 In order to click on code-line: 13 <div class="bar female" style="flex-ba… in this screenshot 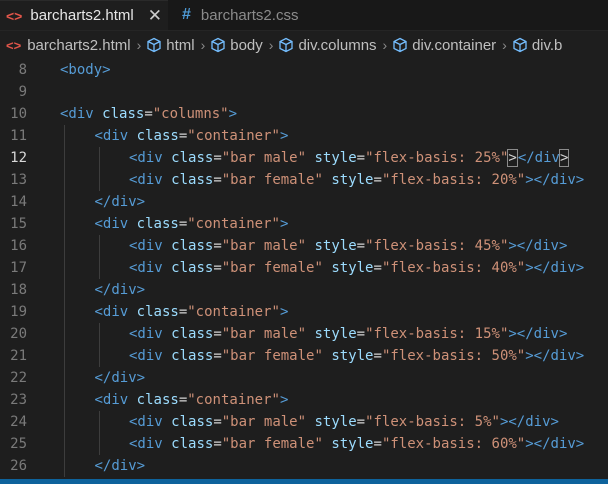, I will do `click(304, 180)`.